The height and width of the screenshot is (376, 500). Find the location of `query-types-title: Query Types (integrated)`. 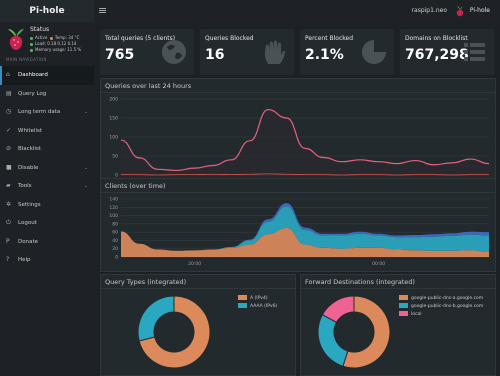

query-types-title: Query Types (integrated) is located at coordinates (198, 282).